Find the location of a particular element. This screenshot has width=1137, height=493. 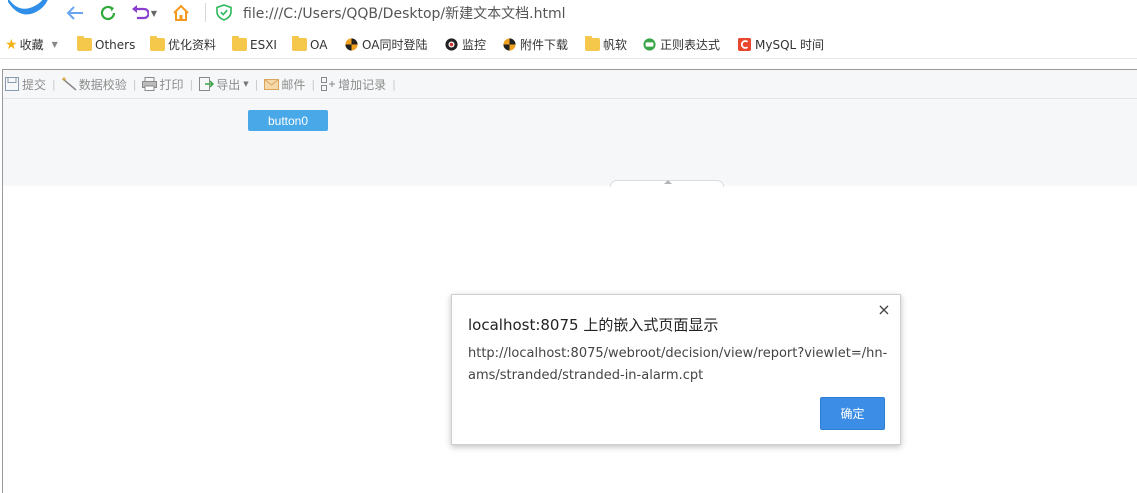

browser-logo-icon is located at coordinates (28, 7).